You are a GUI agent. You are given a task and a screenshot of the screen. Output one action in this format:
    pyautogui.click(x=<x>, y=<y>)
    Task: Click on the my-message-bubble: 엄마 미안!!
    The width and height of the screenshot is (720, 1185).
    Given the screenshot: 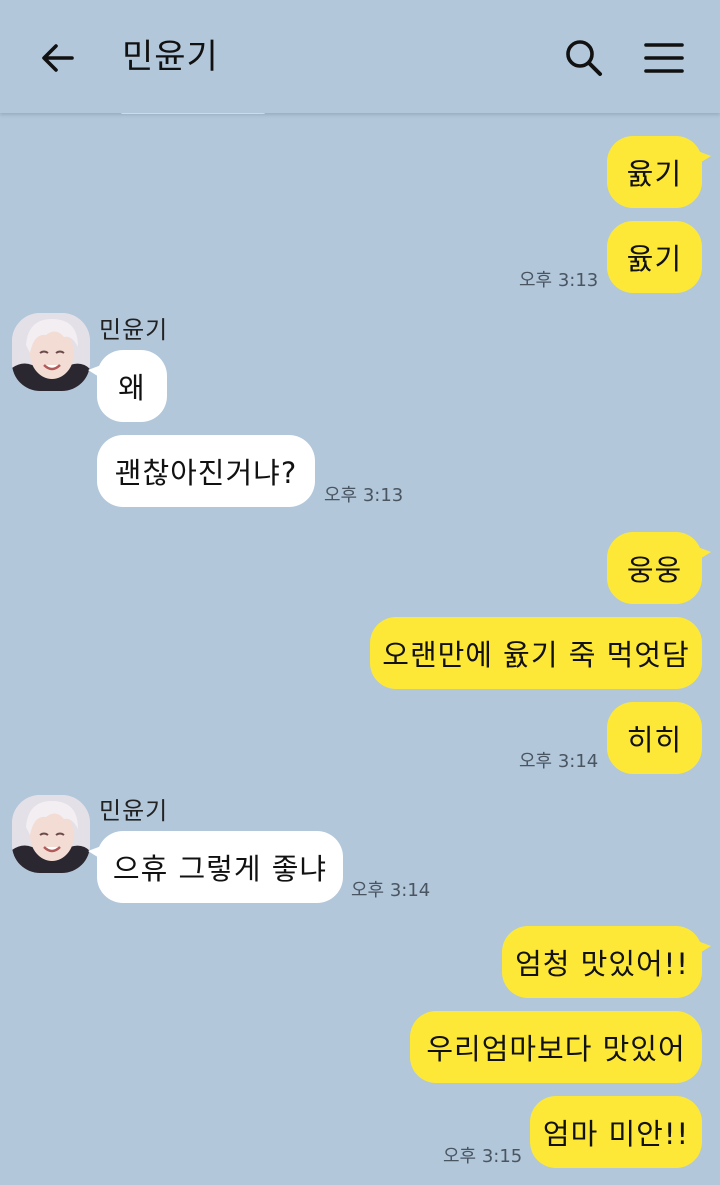 What is the action you would take?
    pyautogui.click(x=616, y=1132)
    